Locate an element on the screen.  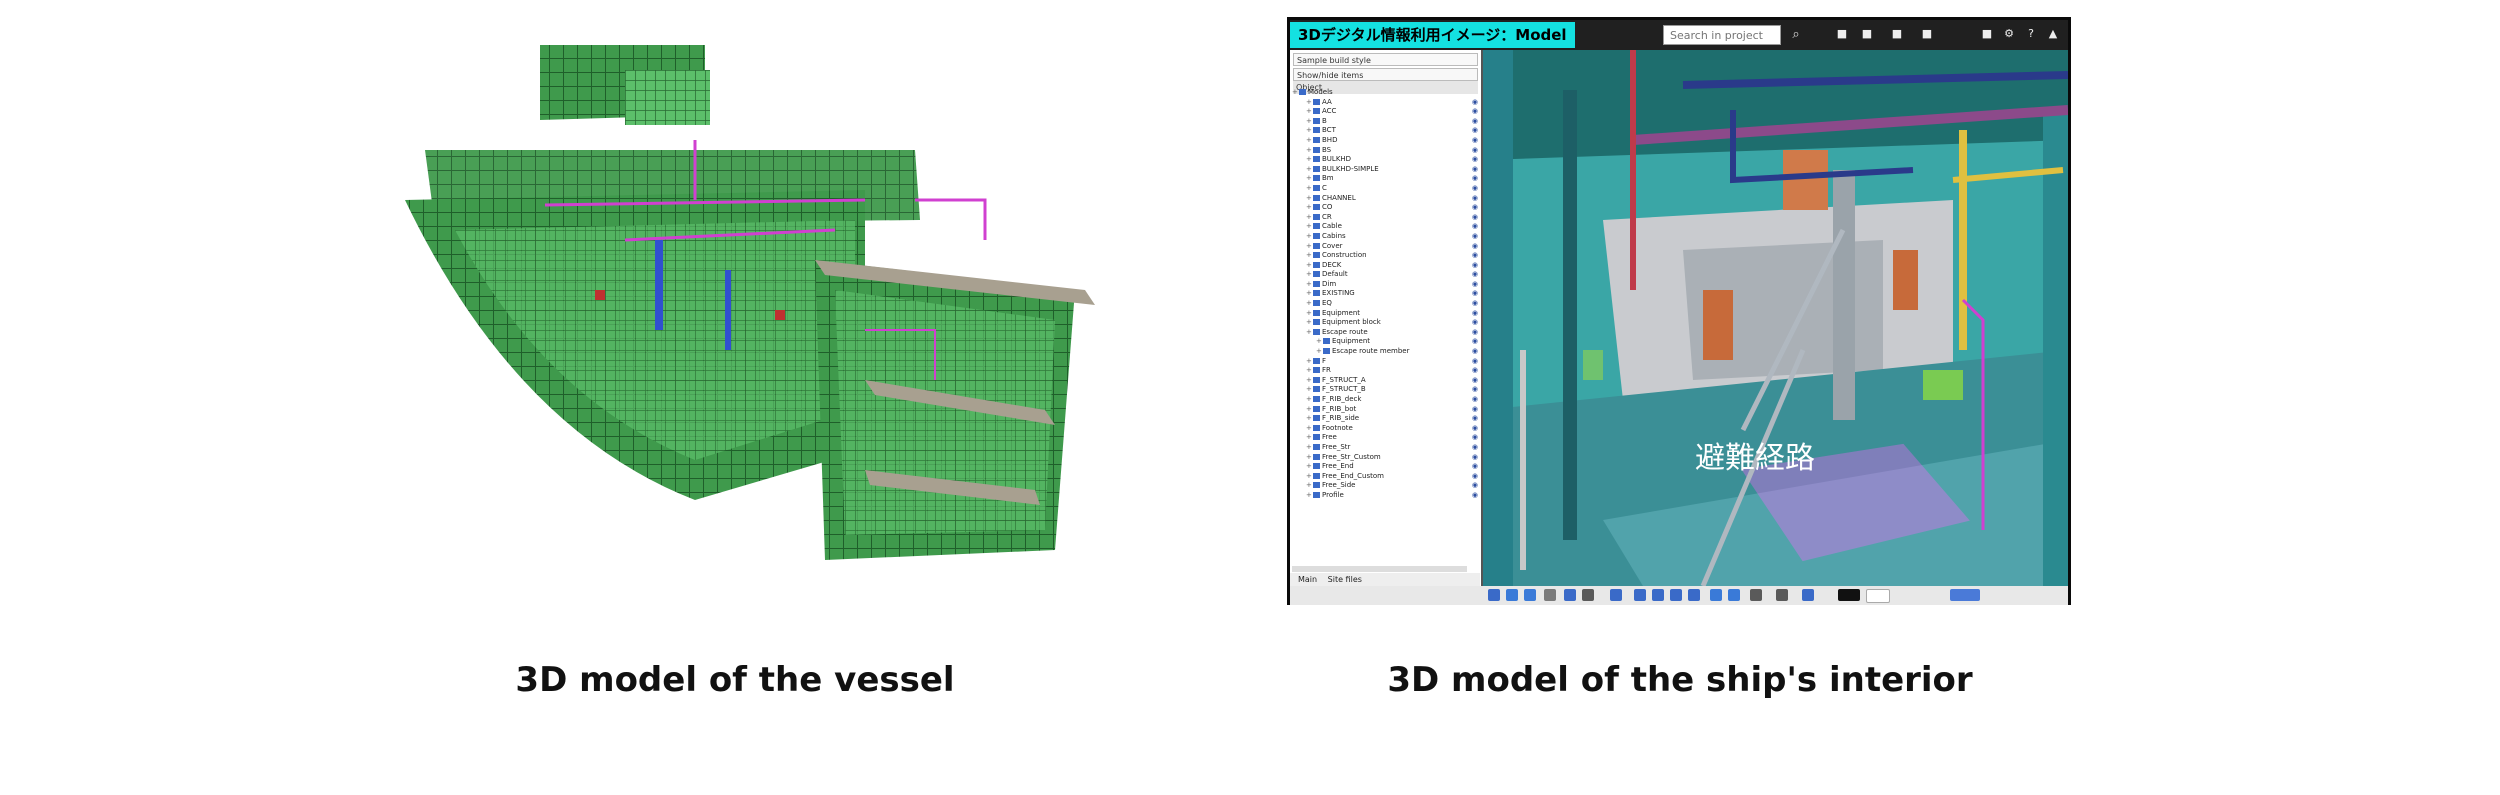
fullscreen-icon: ■ is located at coordinates (1987, 34).